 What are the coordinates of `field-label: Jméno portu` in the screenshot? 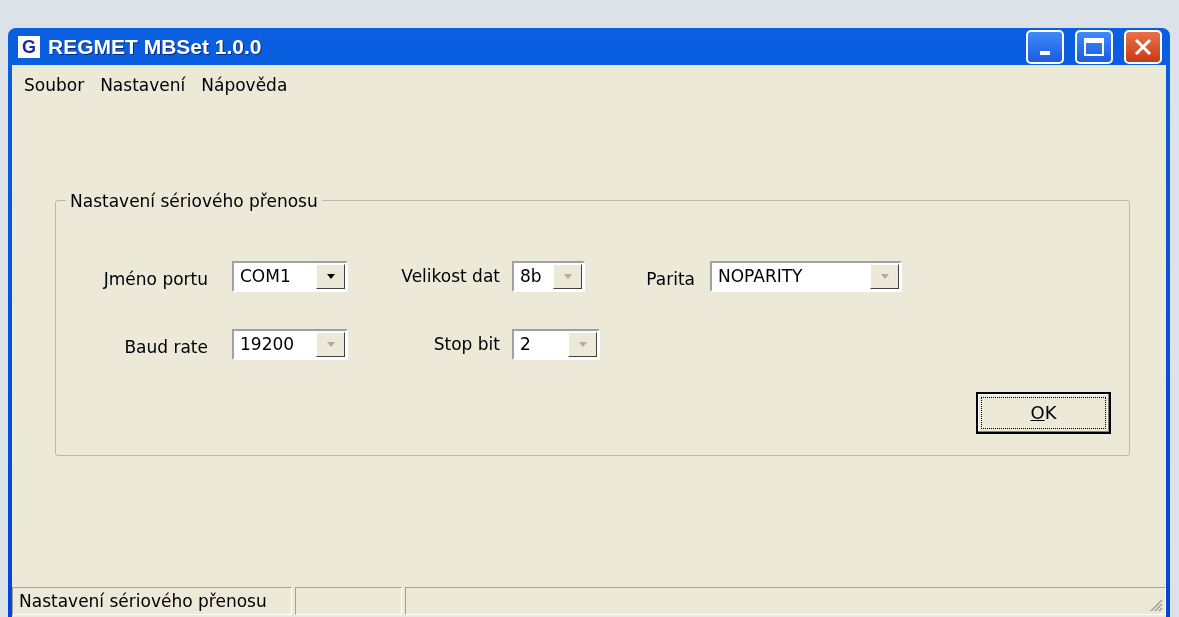 It's located at (155, 279).